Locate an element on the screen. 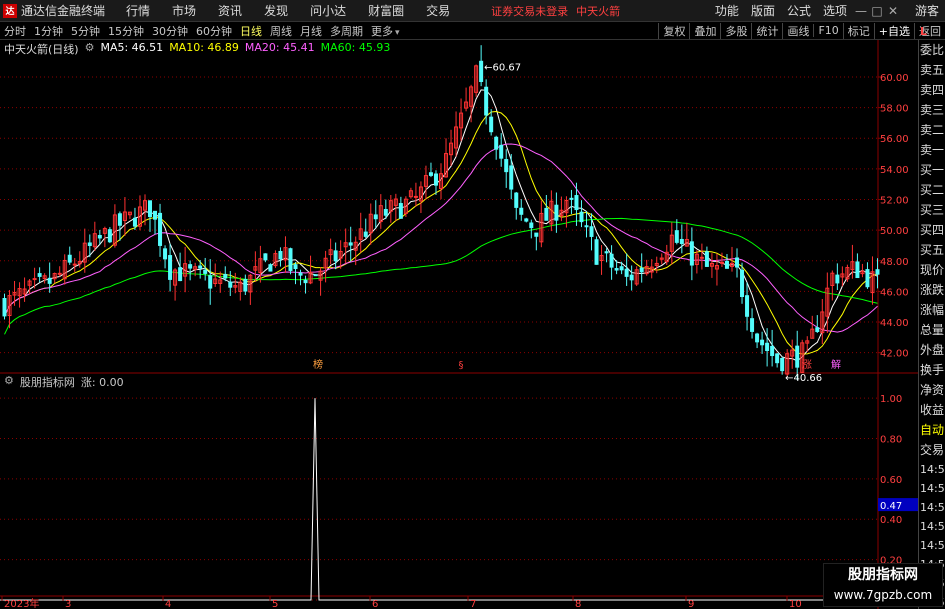 The height and width of the screenshot is (609, 945). menu-options: 选项 is located at coordinates (835, 10).